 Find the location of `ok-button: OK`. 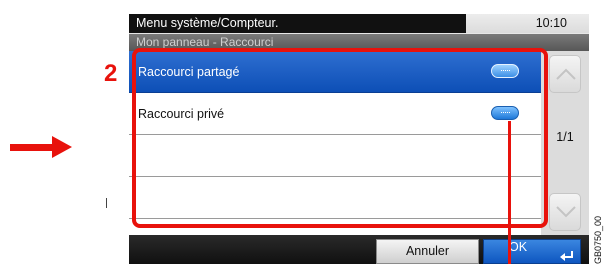

ok-button: OK is located at coordinates (532, 251).